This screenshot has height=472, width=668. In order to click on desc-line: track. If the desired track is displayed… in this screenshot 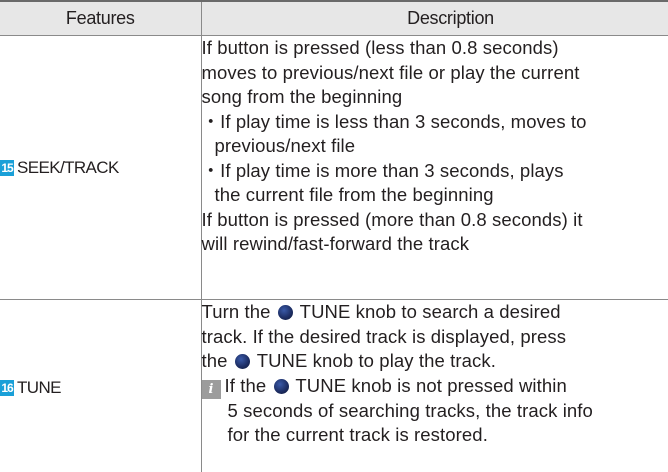, I will do `click(384, 336)`.